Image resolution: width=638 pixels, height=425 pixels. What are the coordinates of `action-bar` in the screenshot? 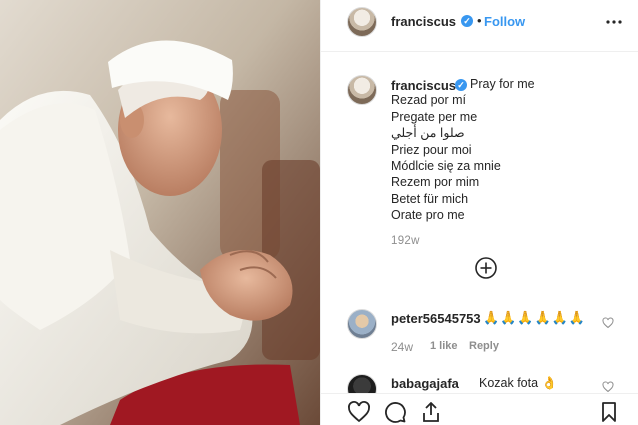 It's located at (479, 409).